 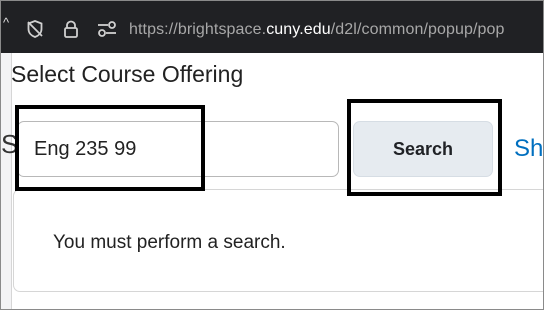 What do you see at coordinates (107, 31) in the screenshot?
I see `site-permissions-icon` at bounding box center [107, 31].